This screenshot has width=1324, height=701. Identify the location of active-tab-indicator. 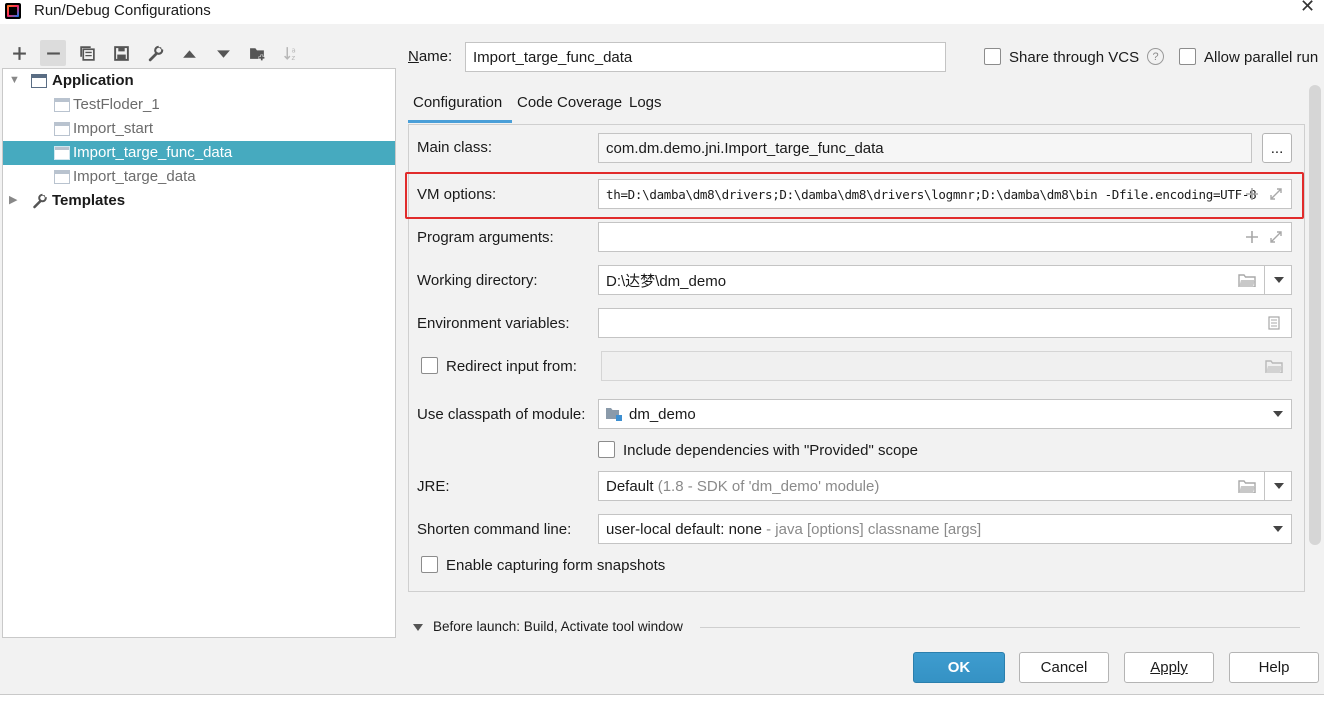
(460, 121).